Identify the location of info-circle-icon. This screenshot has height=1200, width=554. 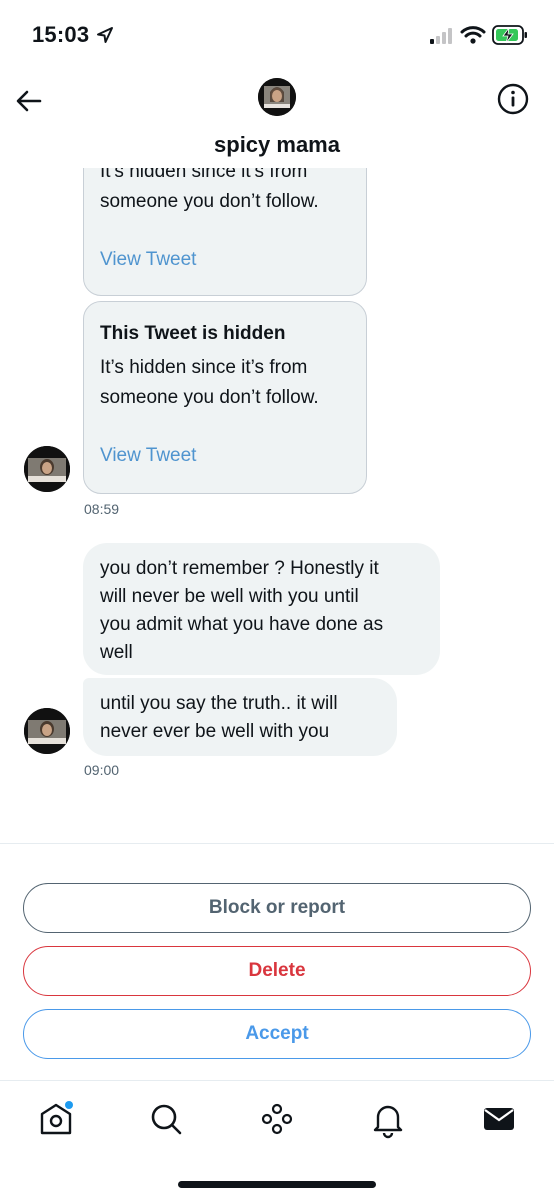
(513, 99).